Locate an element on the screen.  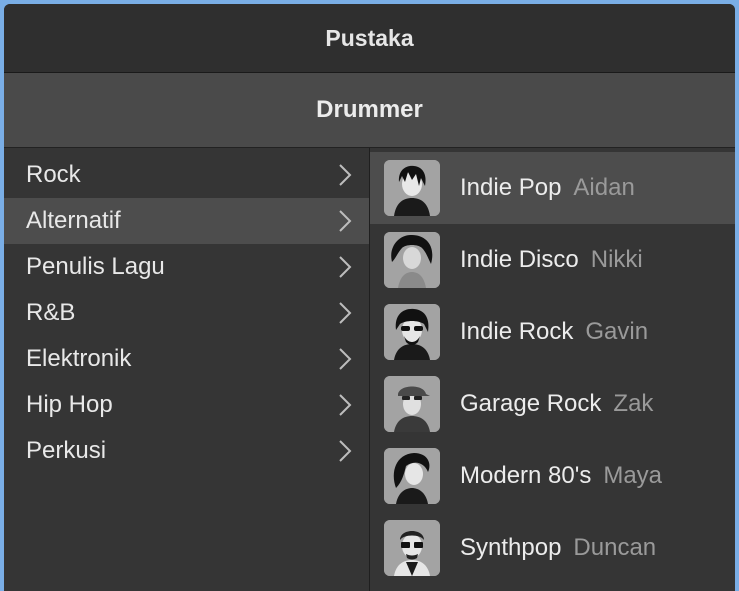
drummer-item-duncan: Synthpop Duncan is located at coordinates (552, 548).